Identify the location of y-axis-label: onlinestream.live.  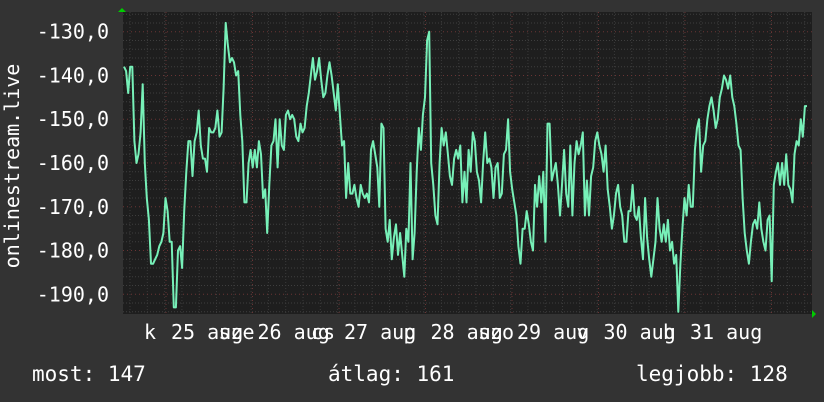
(12, 166).